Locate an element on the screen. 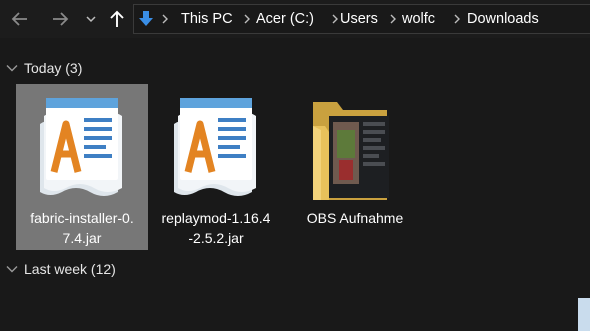 The width and height of the screenshot is (590, 331). file-name: fabric-installer-0. 7.4.jar is located at coordinates (82, 228).